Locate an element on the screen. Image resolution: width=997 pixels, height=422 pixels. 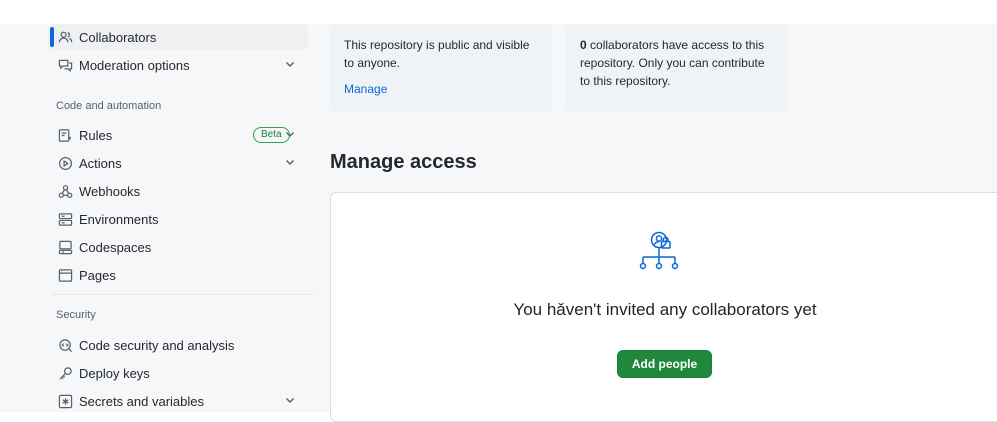
browser-icon is located at coordinates (65, 275).